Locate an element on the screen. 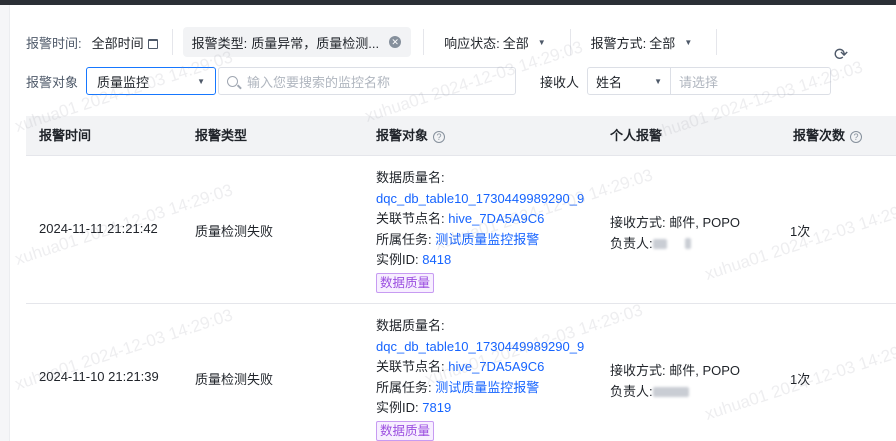  receiver-select: 请选择 is located at coordinates (751, 81).